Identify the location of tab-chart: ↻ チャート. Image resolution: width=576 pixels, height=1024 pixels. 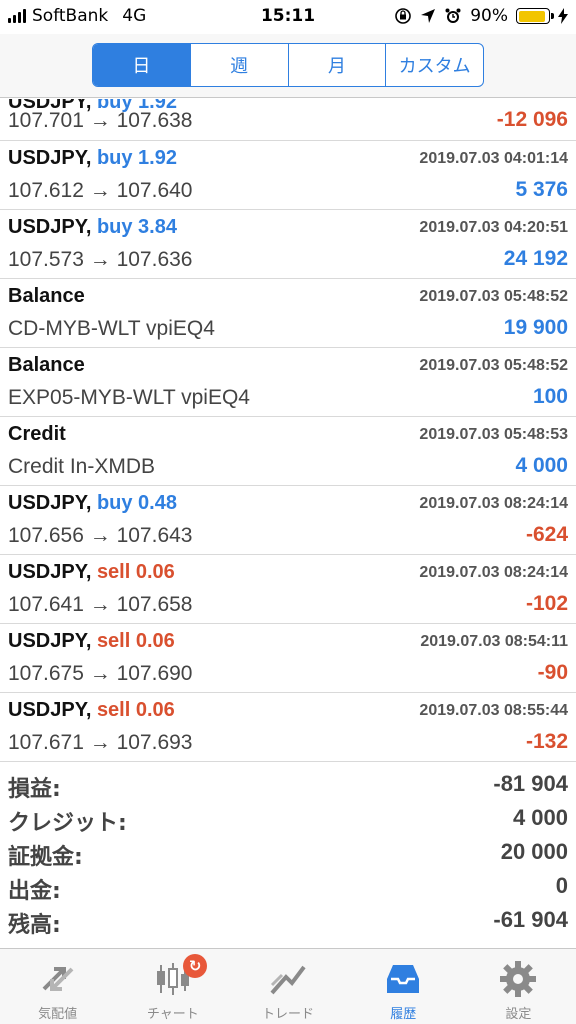
(172, 986).